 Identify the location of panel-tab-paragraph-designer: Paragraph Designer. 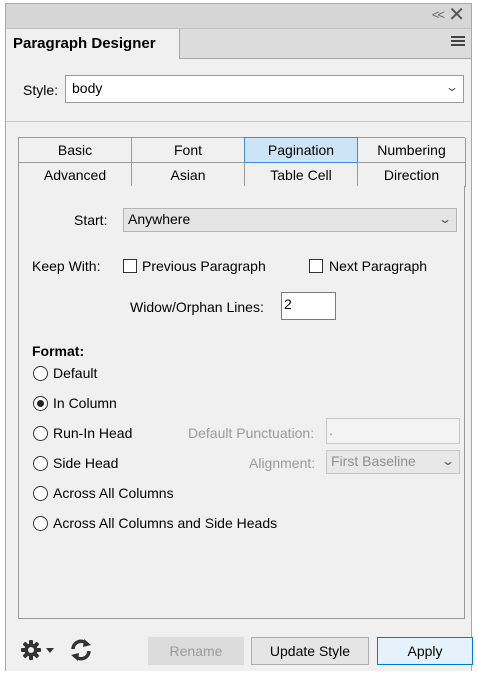
(93, 44).